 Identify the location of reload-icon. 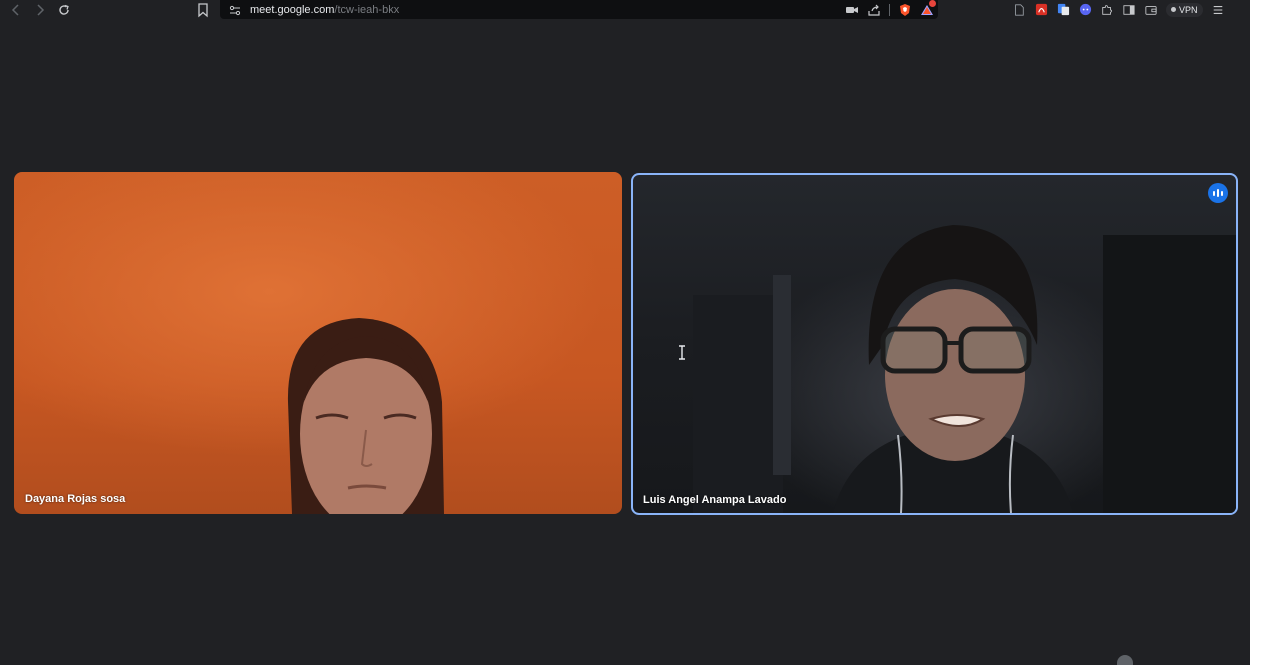
(64, 9).